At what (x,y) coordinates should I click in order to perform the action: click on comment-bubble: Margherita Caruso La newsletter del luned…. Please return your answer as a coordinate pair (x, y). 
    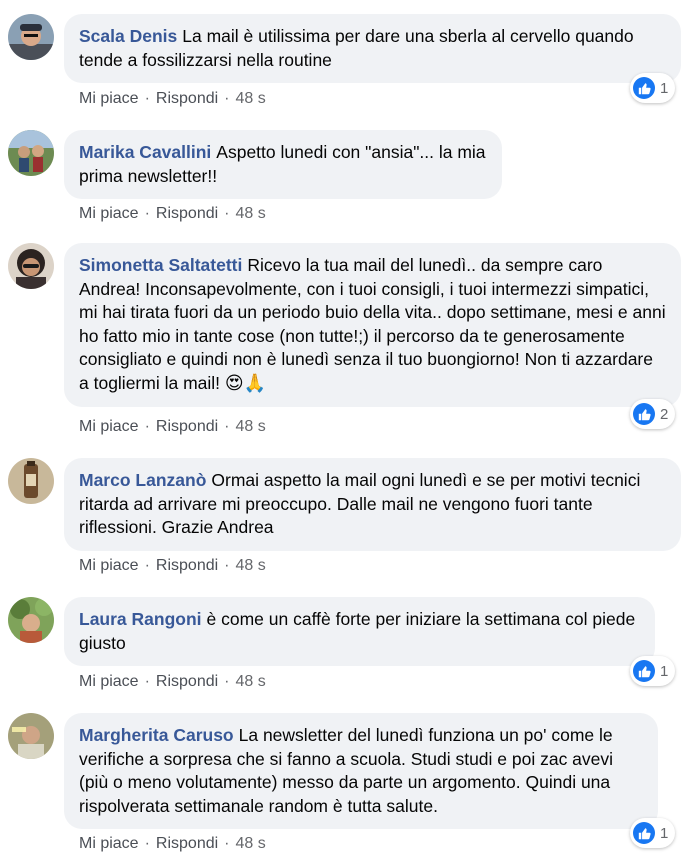
    Looking at the image, I should click on (361, 771).